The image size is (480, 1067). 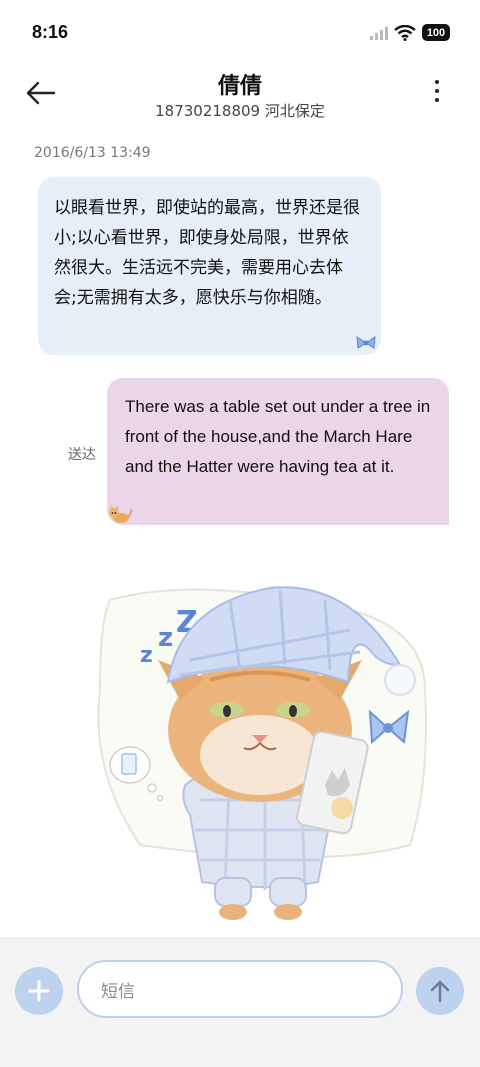 I want to click on status-icons: 100, so click(x=410, y=32).